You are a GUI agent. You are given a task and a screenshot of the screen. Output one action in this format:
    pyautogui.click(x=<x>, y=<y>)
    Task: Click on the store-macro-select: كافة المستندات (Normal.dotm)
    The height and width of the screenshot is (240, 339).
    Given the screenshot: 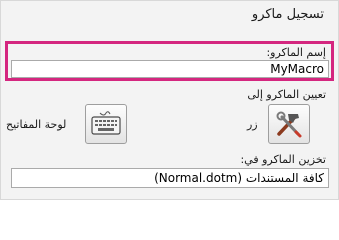 What is the action you would take?
    pyautogui.click(x=170, y=178)
    